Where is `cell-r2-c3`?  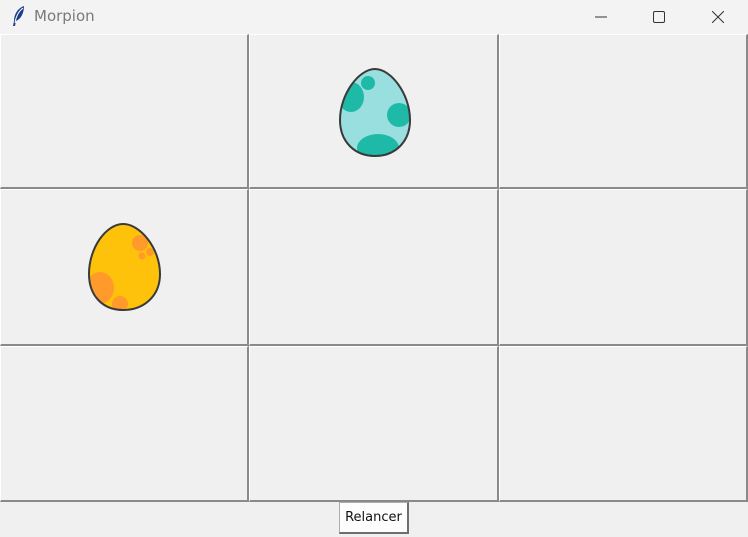
cell-r2-c3 is located at coordinates (623, 267).